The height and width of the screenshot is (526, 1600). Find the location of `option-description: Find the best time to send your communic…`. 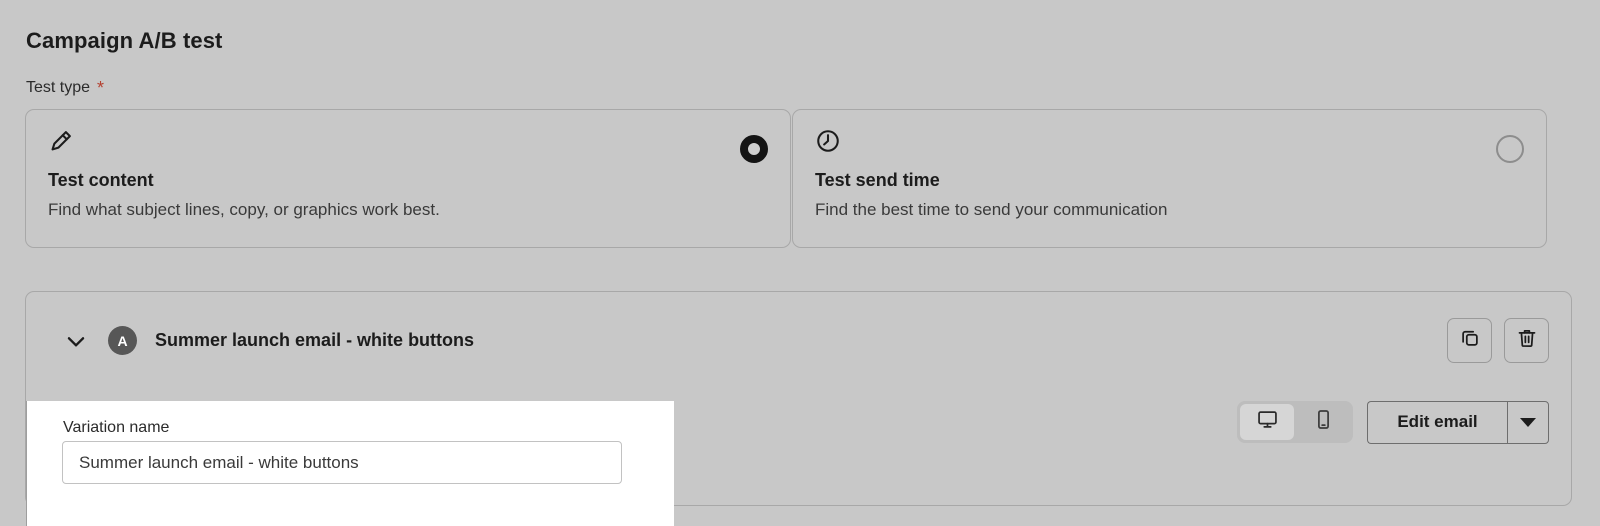

option-description: Find the best time to send your communic… is located at coordinates (991, 209).